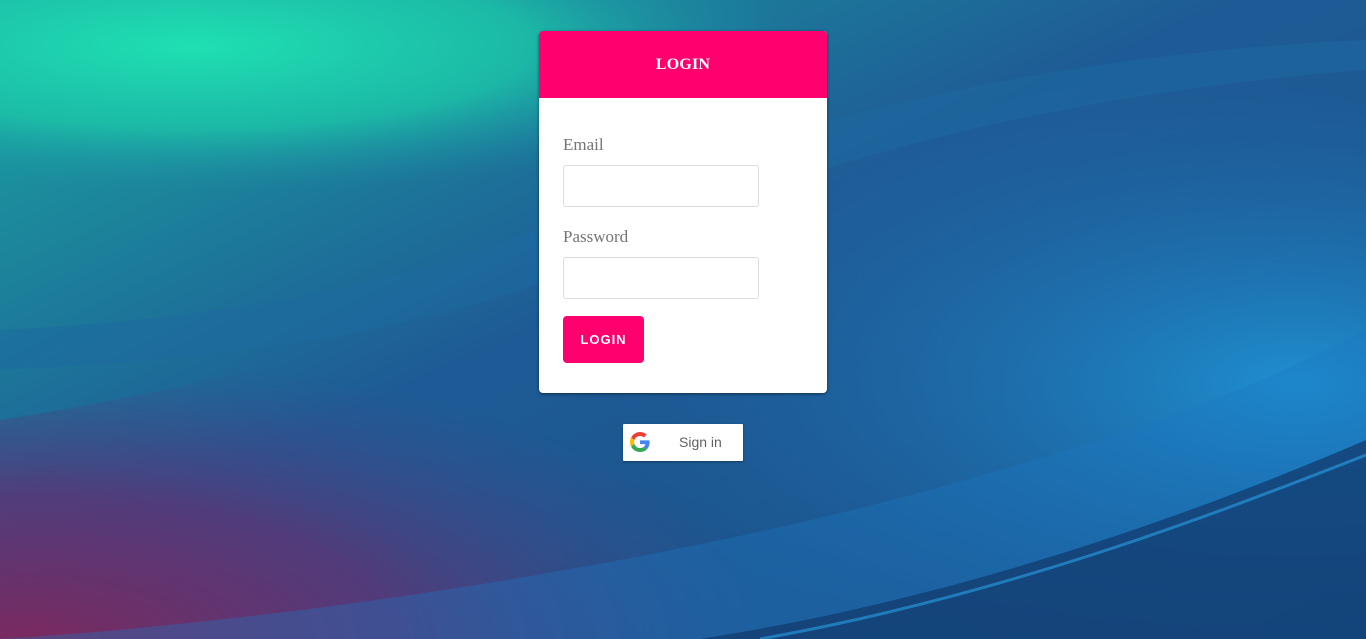  Describe the element at coordinates (640, 442) in the screenshot. I see `google-icon` at that location.